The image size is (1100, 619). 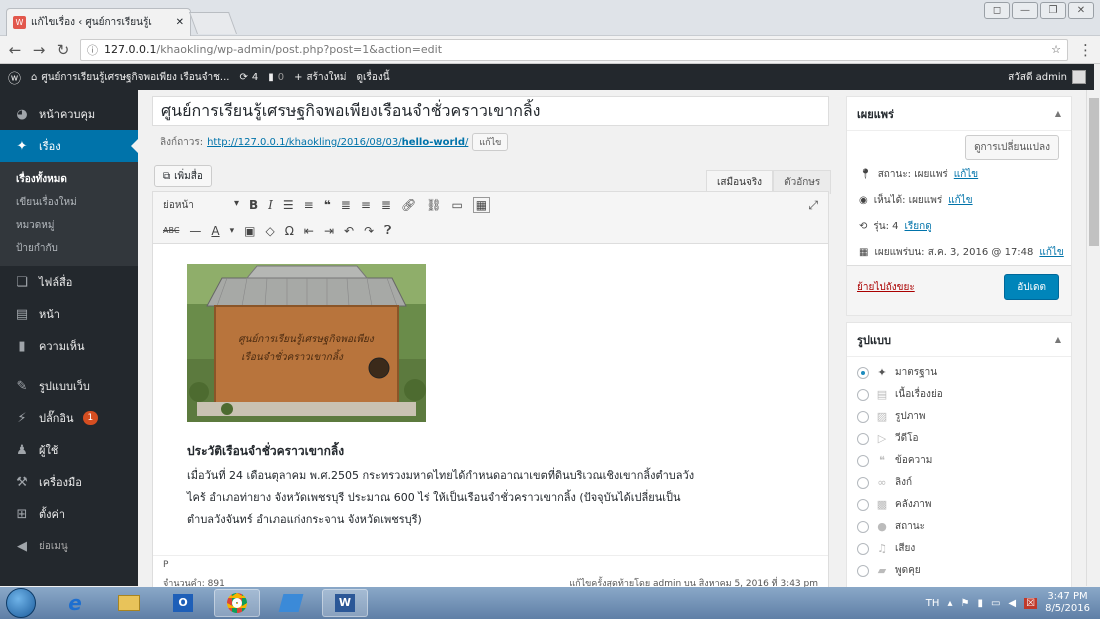 I want to click on radio-quote, so click(x=863, y=460).